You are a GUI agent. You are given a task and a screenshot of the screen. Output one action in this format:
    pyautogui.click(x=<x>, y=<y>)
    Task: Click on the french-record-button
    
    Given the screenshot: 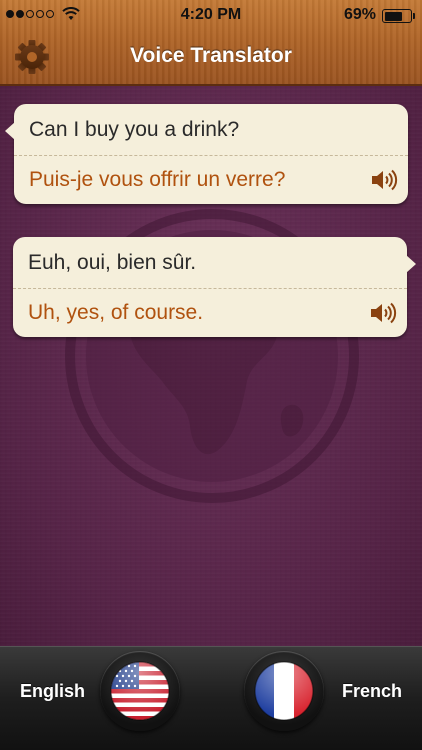 What is the action you would take?
    pyautogui.click(x=284, y=691)
    